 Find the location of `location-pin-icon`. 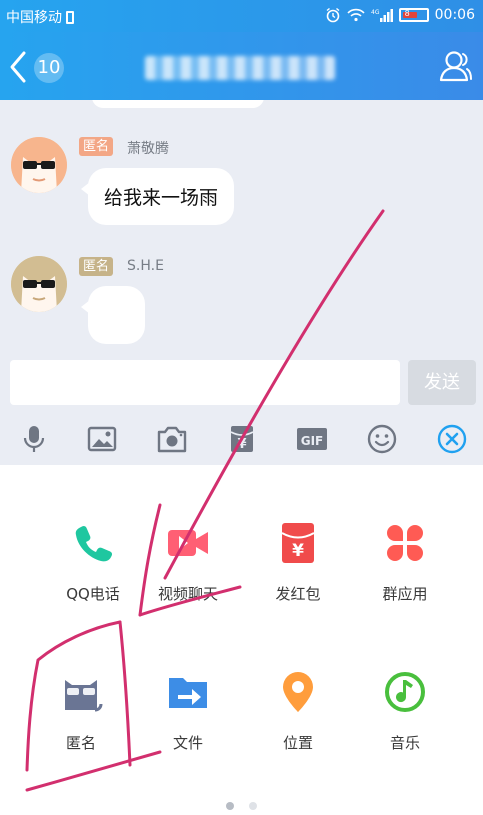

location-pin-icon is located at coordinates (298, 692).